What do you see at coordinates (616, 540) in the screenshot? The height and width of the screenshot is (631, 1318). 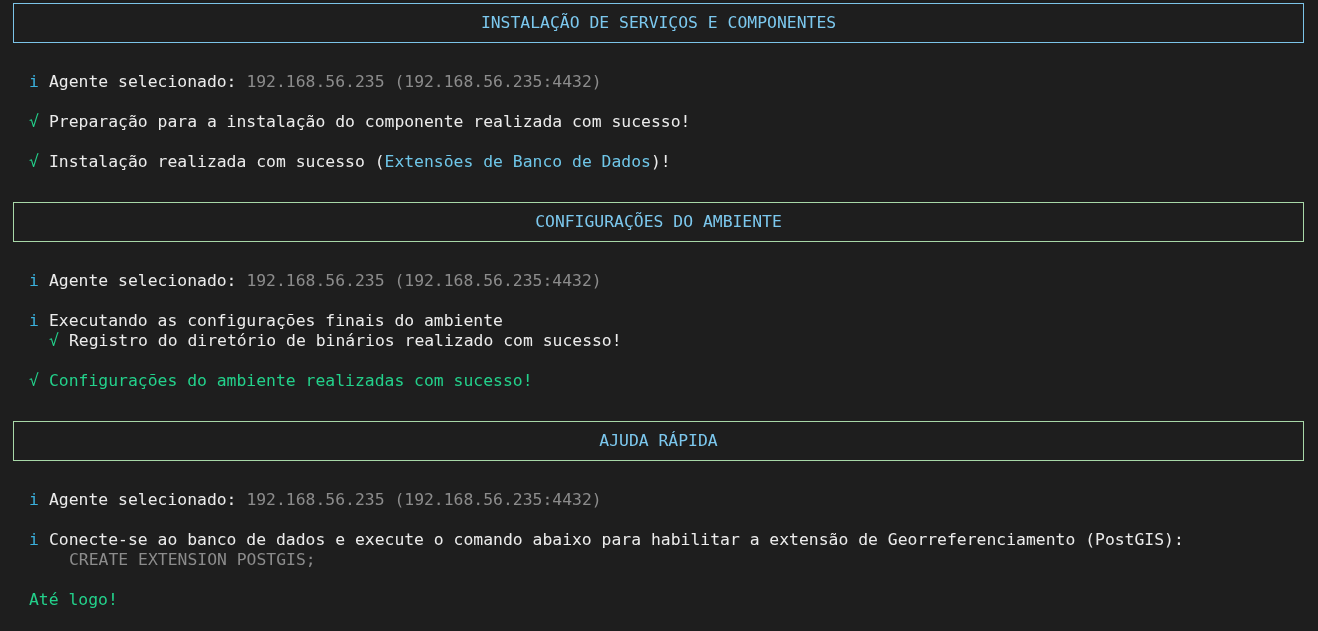 I see `log-message: Conecte-se ao banco de dados e execute o comando abaixo para habilitar a extensão de Georreferenciamento (PostGIS):` at bounding box center [616, 540].